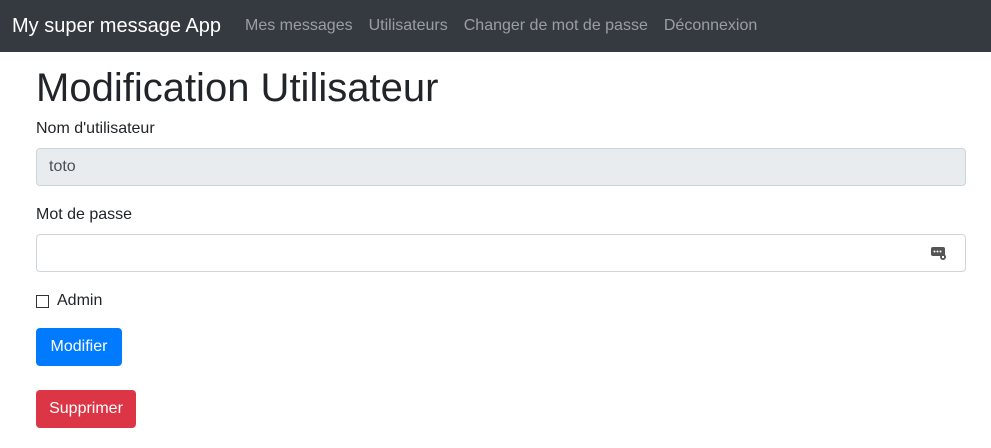 This screenshot has height=448, width=991. I want to click on nav-link-mes-messages: Mes messages, so click(299, 26).